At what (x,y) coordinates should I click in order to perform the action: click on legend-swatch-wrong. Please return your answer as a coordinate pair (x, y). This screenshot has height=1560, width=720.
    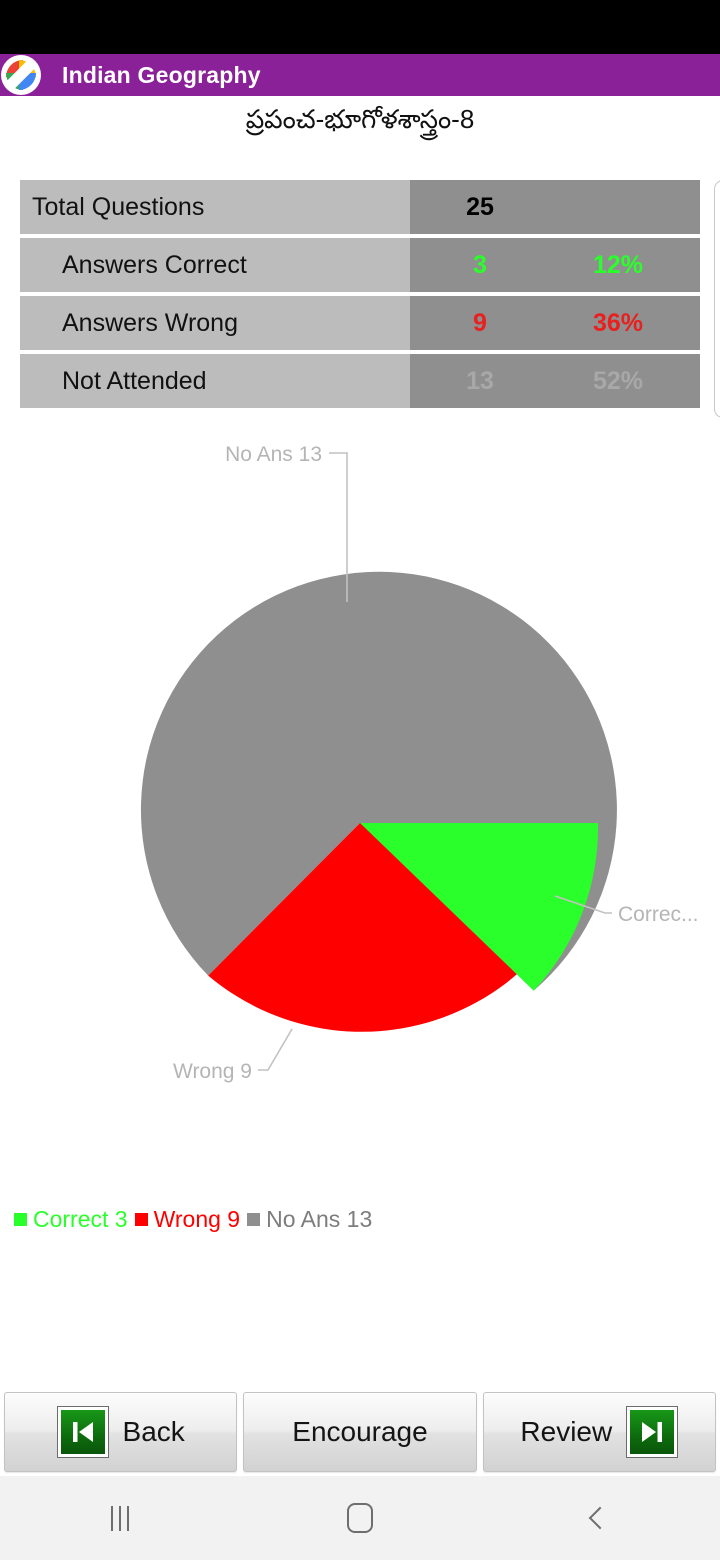
    Looking at the image, I should click on (141, 1219).